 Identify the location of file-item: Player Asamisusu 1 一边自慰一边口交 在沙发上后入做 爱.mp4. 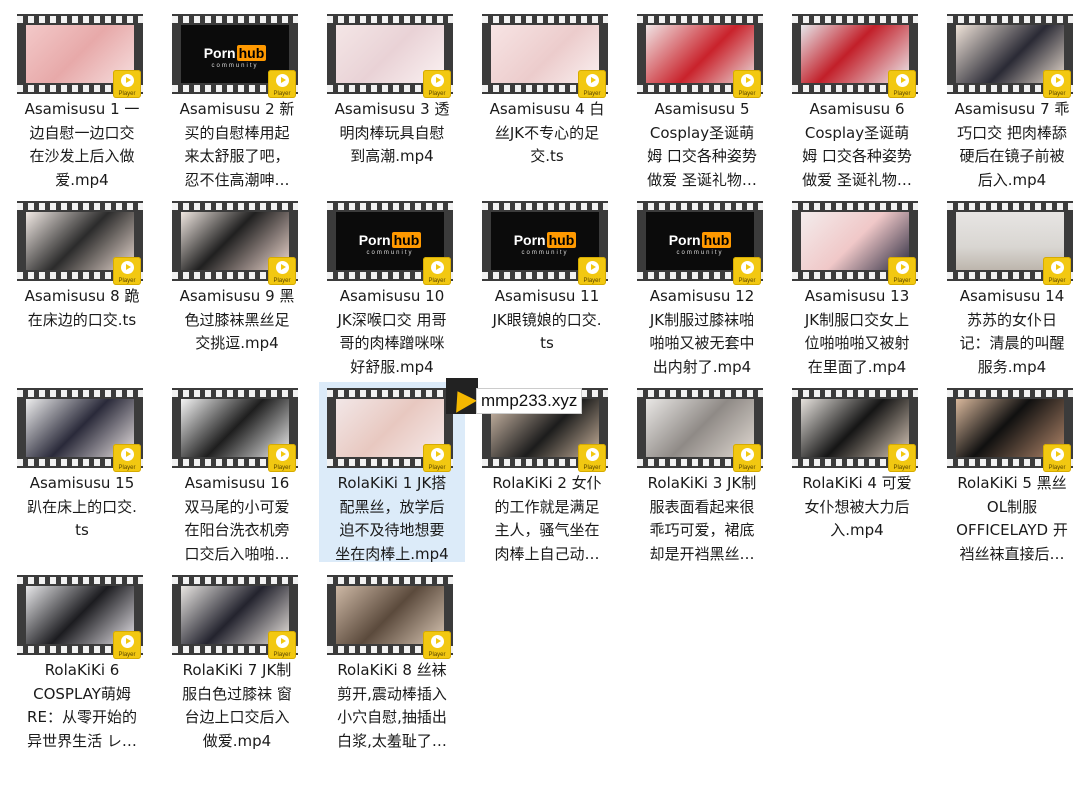
(82, 98).